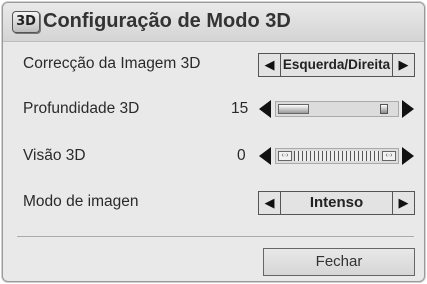 This screenshot has height=284, width=427. Describe the element at coordinates (241, 155) in the screenshot. I see `vision-value: 0` at that location.